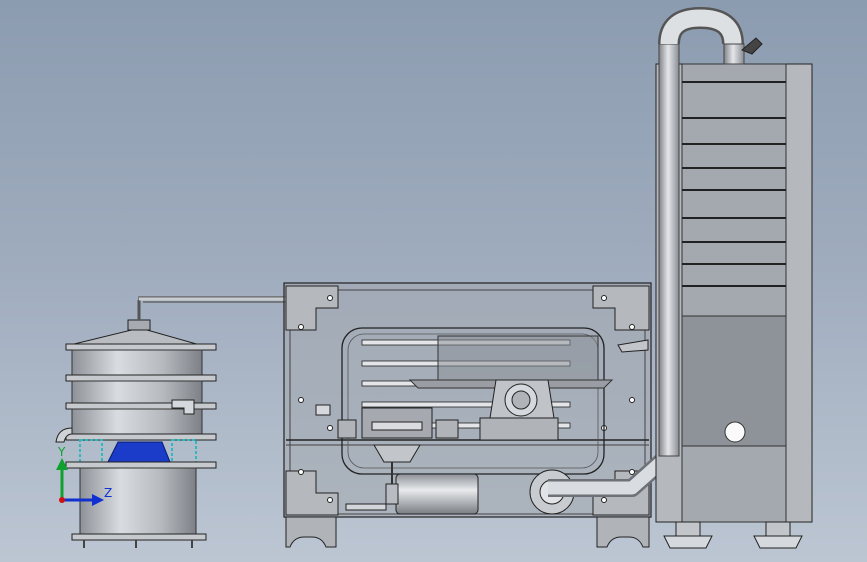  What do you see at coordinates (311, 532) in the screenshot?
I see `cabinet-leg-left` at bounding box center [311, 532].